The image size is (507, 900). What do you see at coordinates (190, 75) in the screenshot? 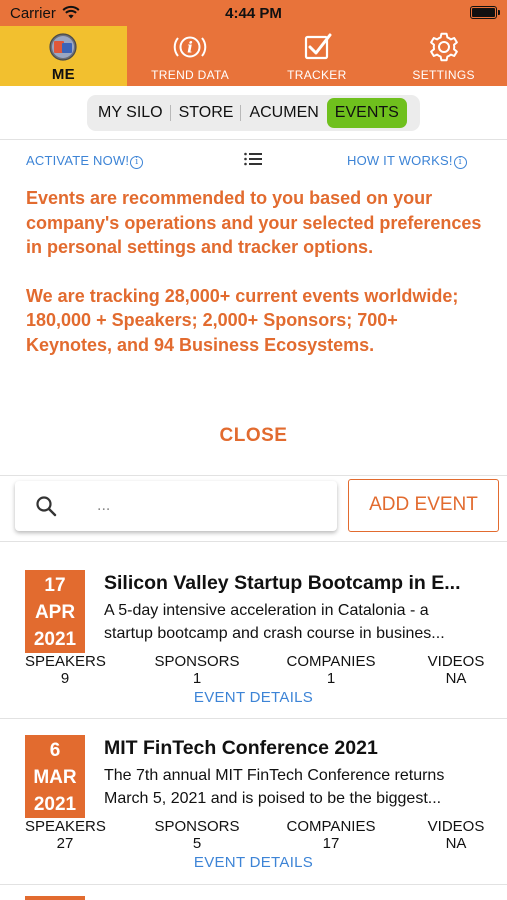
I see `tab-trend-data-label: TREND DATA` at bounding box center [190, 75].